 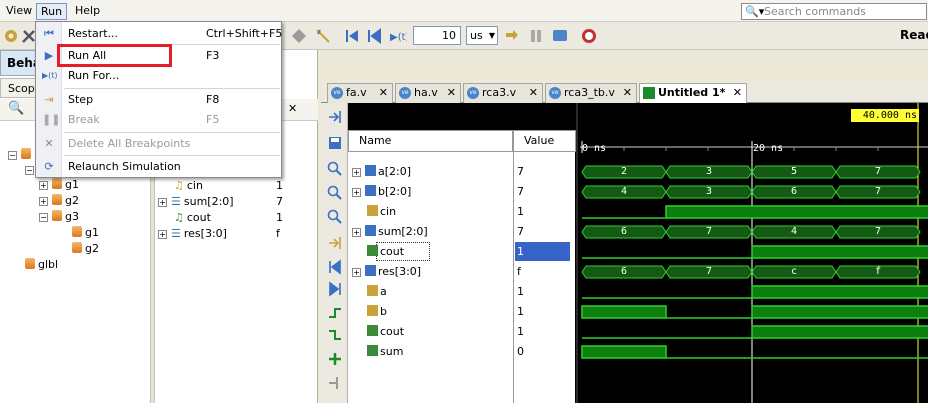 What do you see at coordinates (385, 352) in the screenshot?
I see `signal-row-sum-bit: sum` at bounding box center [385, 352].